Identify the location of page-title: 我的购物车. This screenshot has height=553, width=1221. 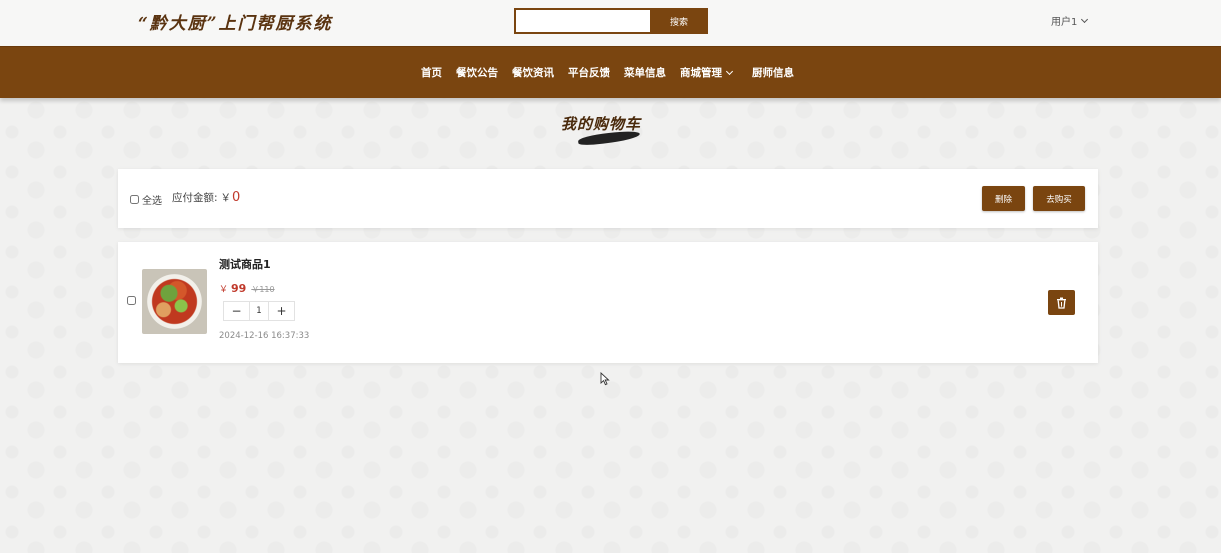
(601, 124).